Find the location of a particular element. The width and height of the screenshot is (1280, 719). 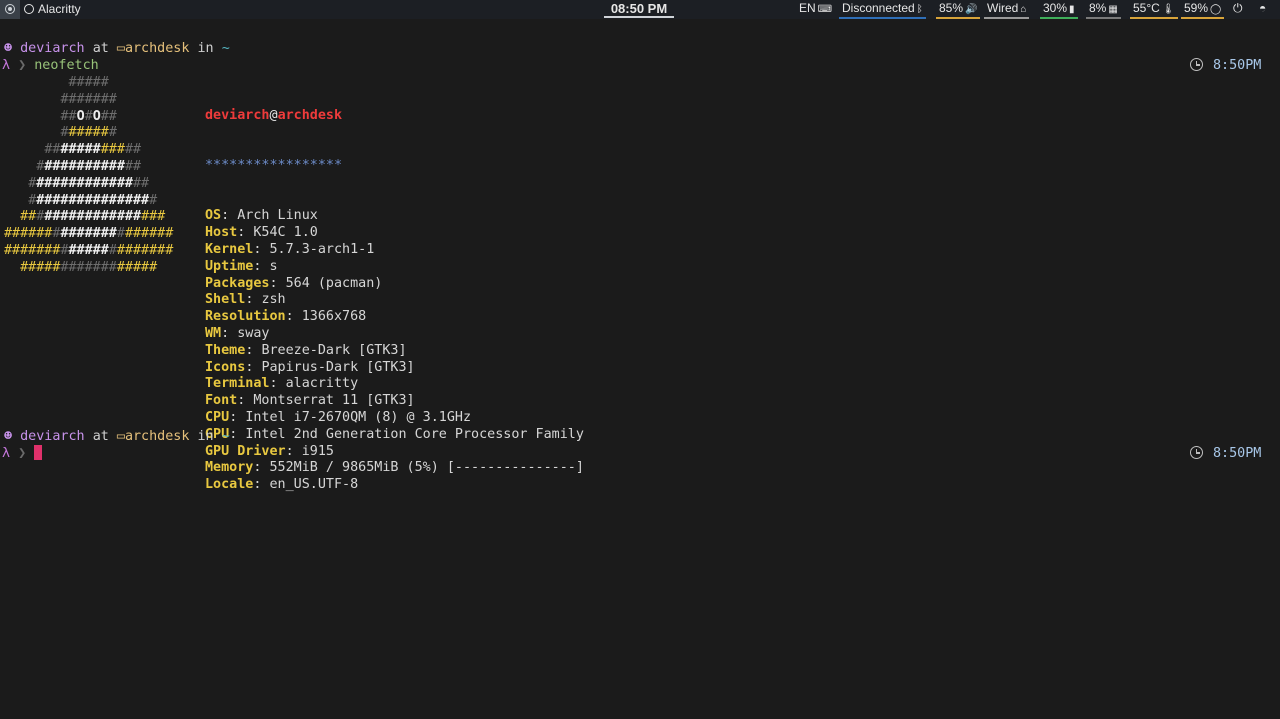

bluetooth-module: Disconnected ᛒ is located at coordinates (882, 10).